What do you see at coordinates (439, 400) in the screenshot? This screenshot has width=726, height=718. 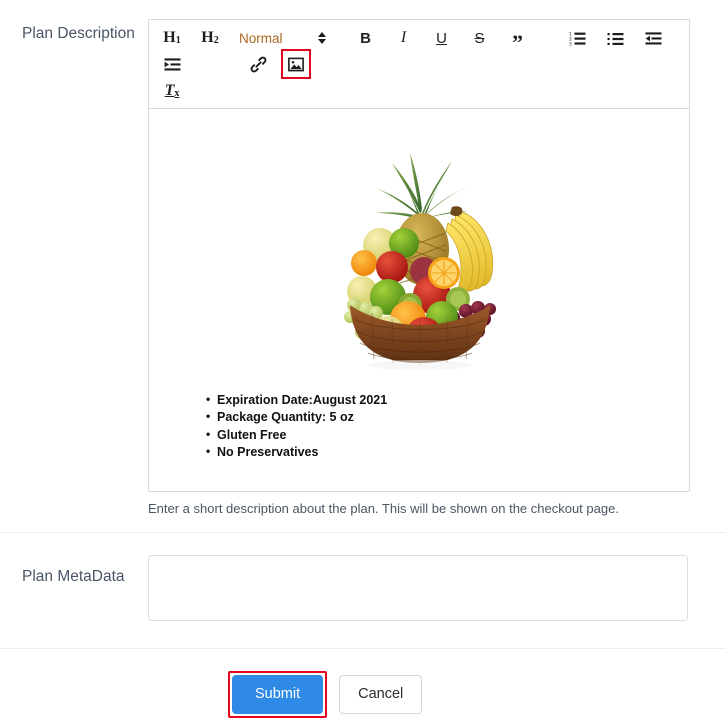 I see `list-item: Expiration Date:August 2021` at bounding box center [439, 400].